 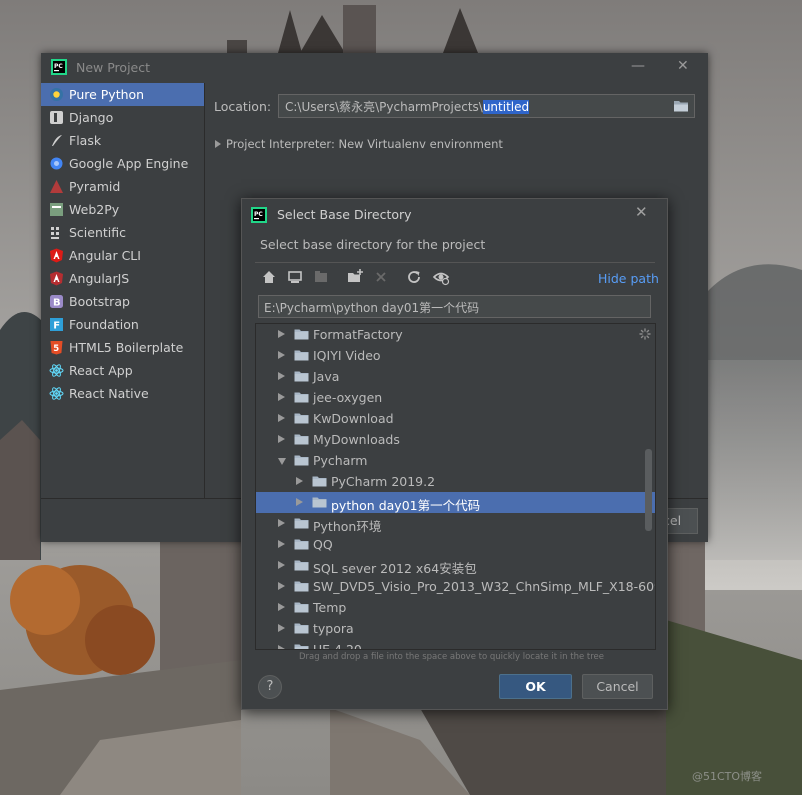 What do you see at coordinates (455, 376) in the screenshot?
I see `tree-row: Java` at bounding box center [455, 376].